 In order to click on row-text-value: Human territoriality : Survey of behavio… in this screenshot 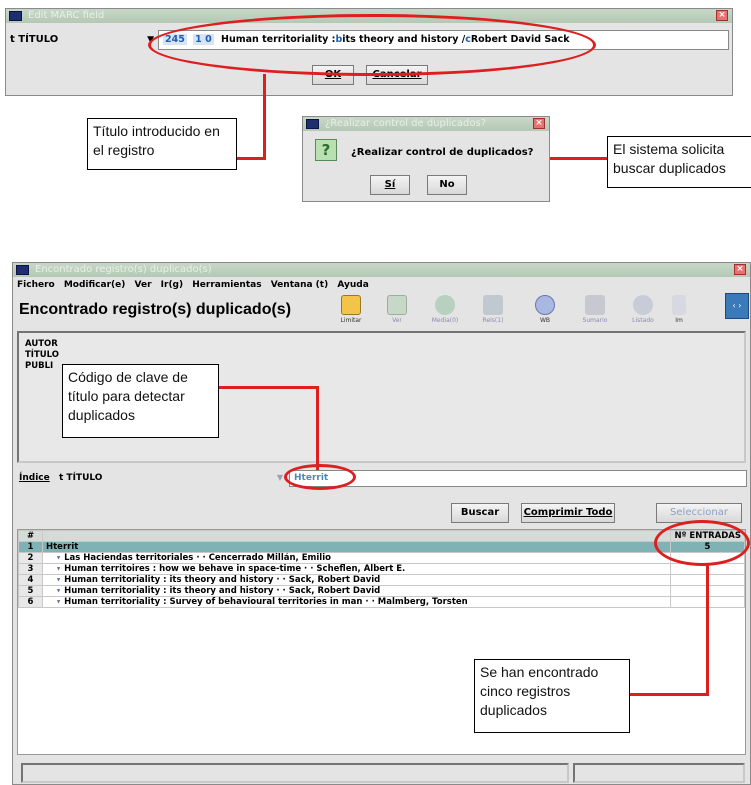, I will do `click(266, 602)`.